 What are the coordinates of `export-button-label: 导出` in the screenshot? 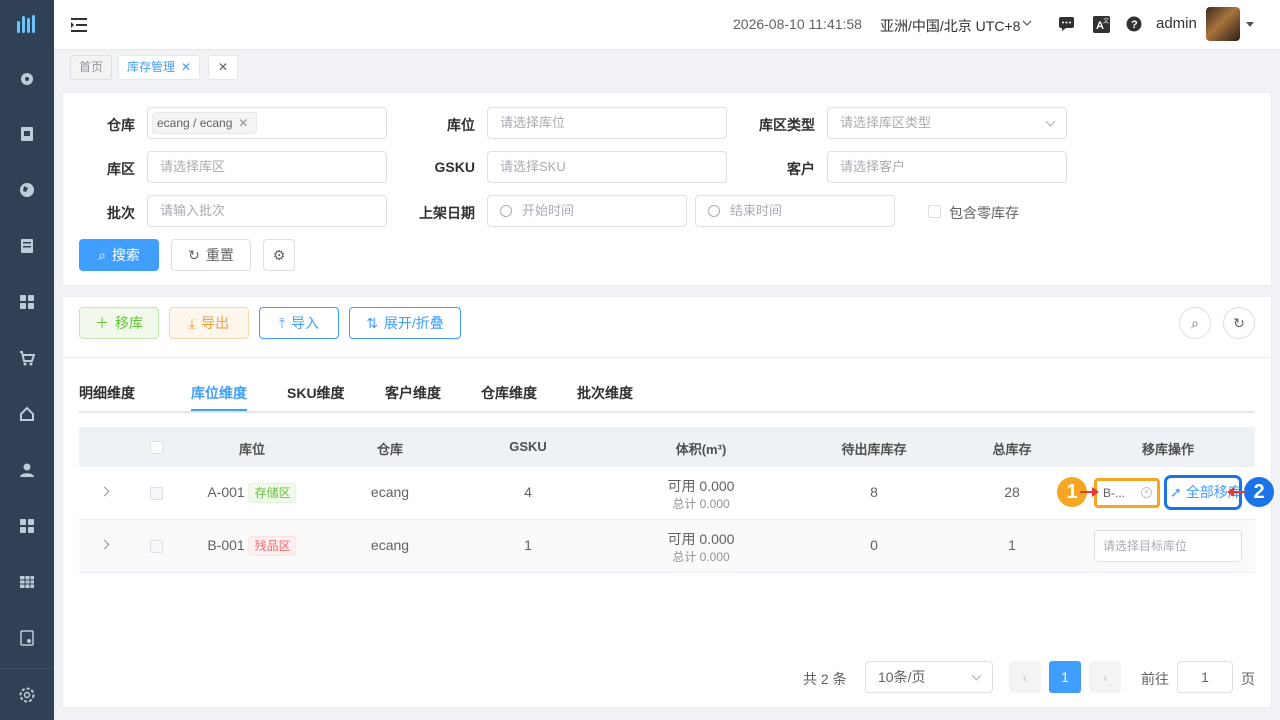 It's located at (215, 323).